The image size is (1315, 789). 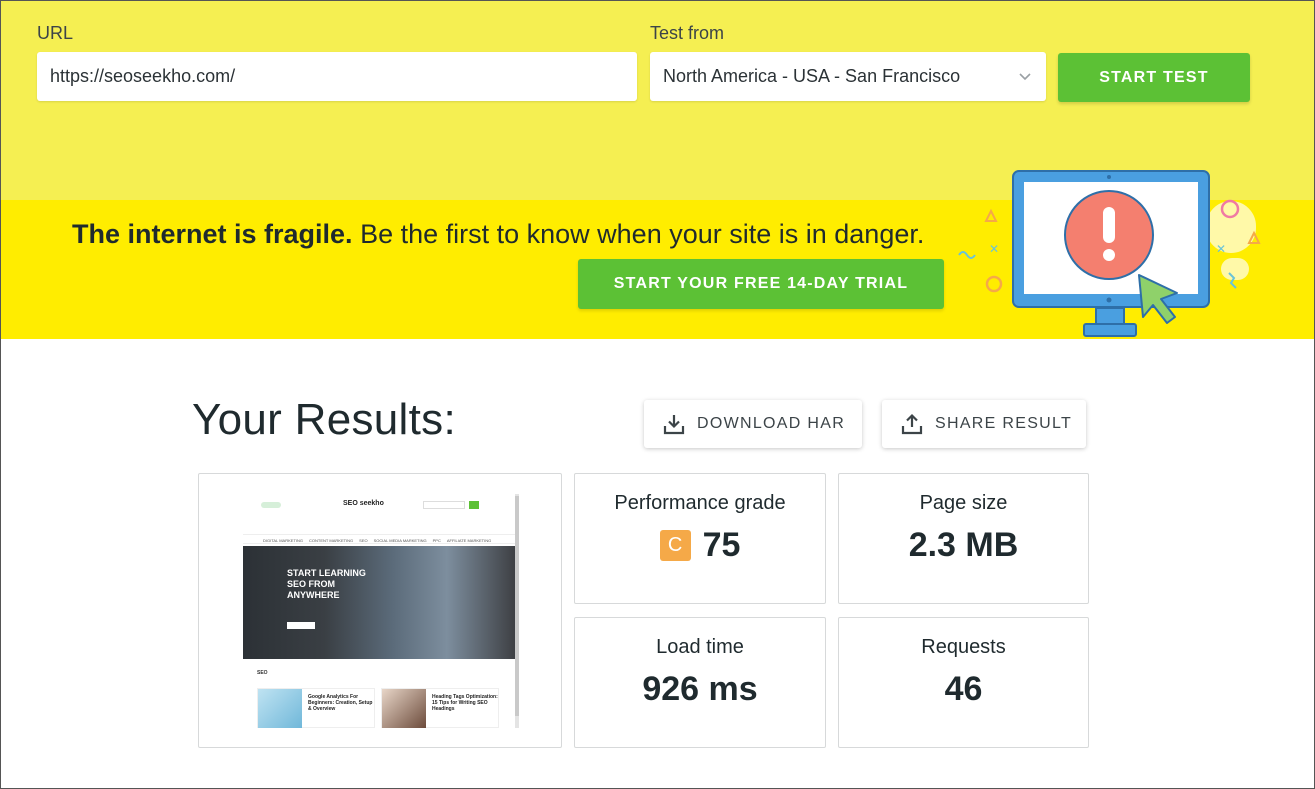 I want to click on load-time-label: Load time, so click(x=700, y=647).